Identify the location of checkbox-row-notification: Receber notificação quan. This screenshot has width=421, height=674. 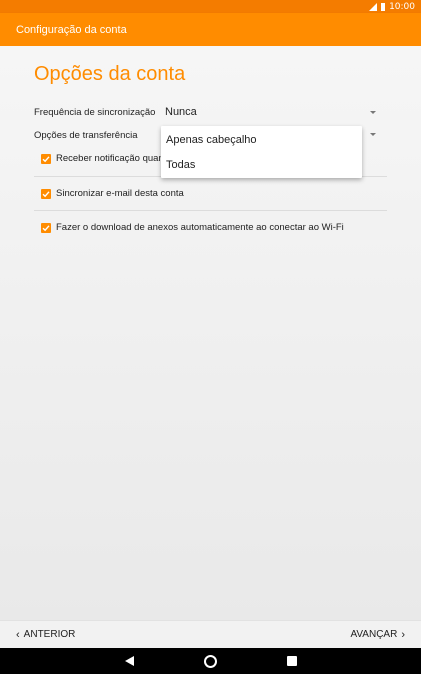
(102, 158).